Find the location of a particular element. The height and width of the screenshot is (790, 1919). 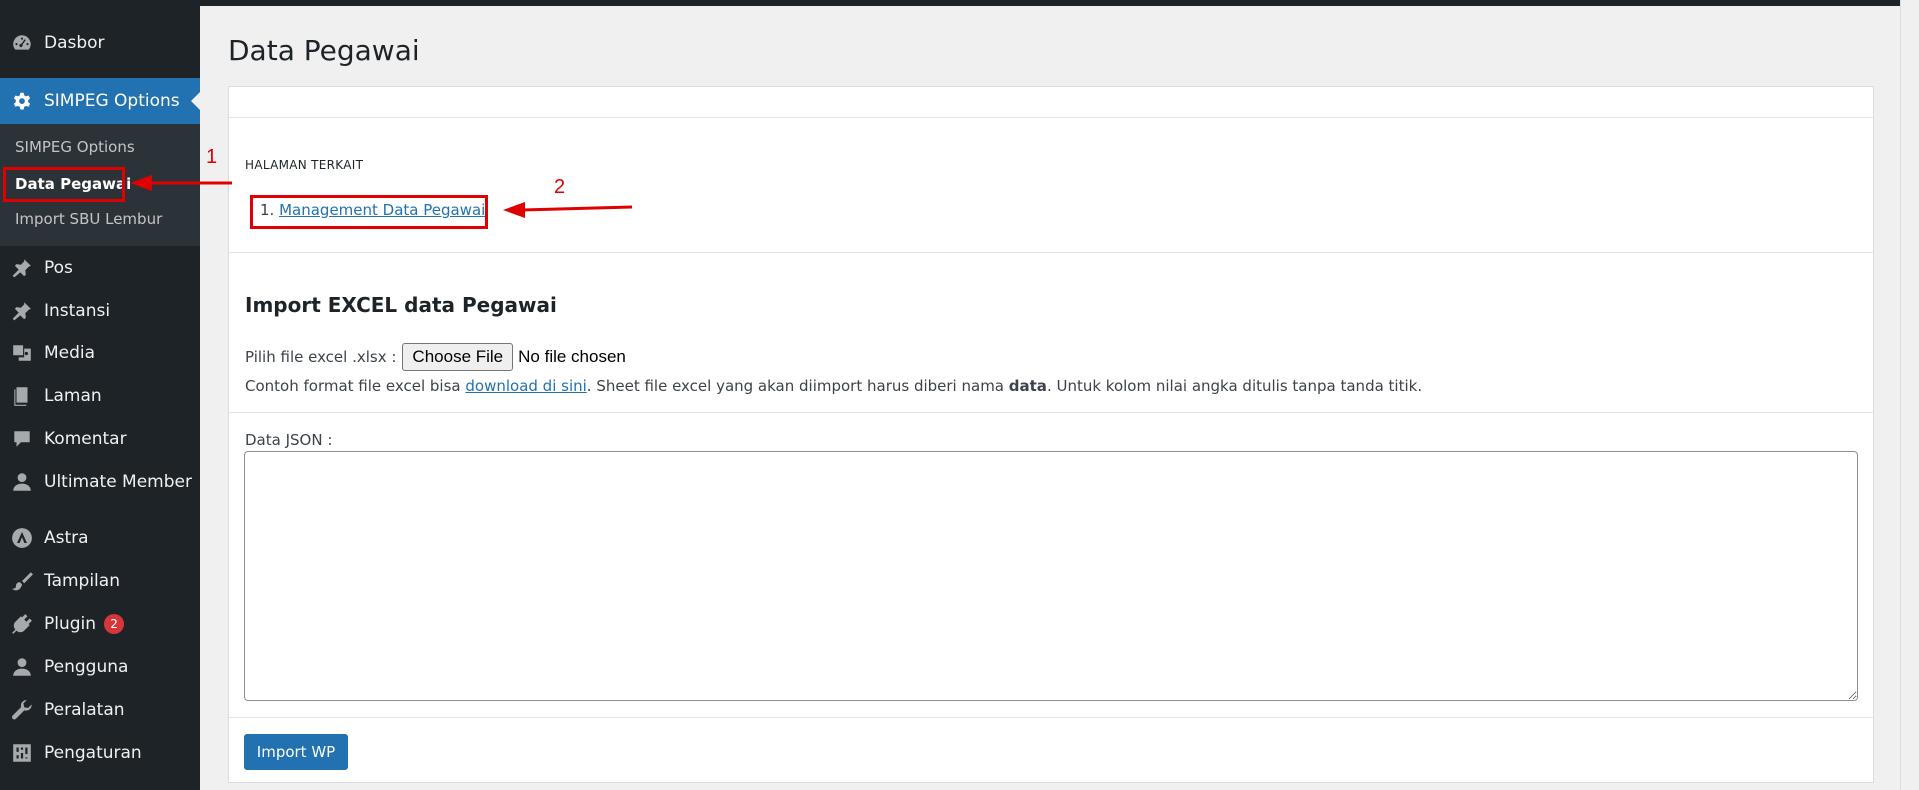

sidebar-item-laman: Laman is located at coordinates (100, 396).